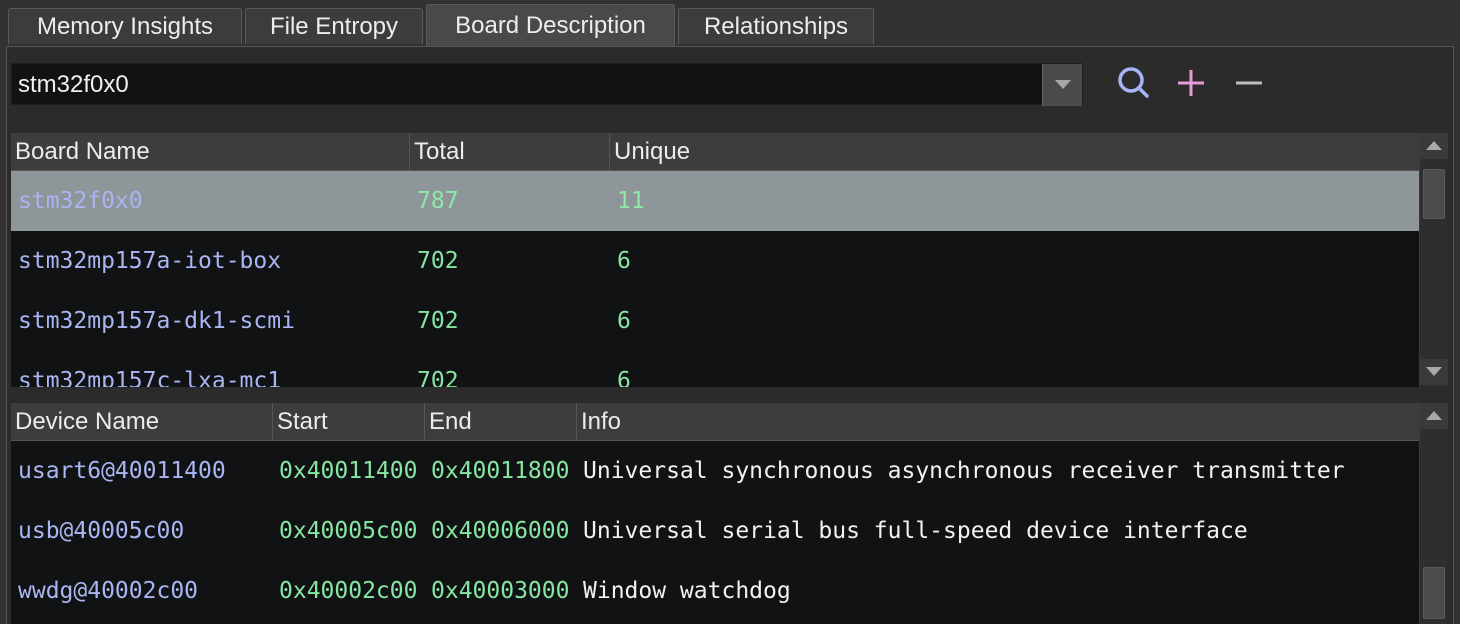 This screenshot has width=1460, height=624. Describe the element at coordinates (122, 471) in the screenshot. I see `device-name-cell: usart6@40011400` at that location.